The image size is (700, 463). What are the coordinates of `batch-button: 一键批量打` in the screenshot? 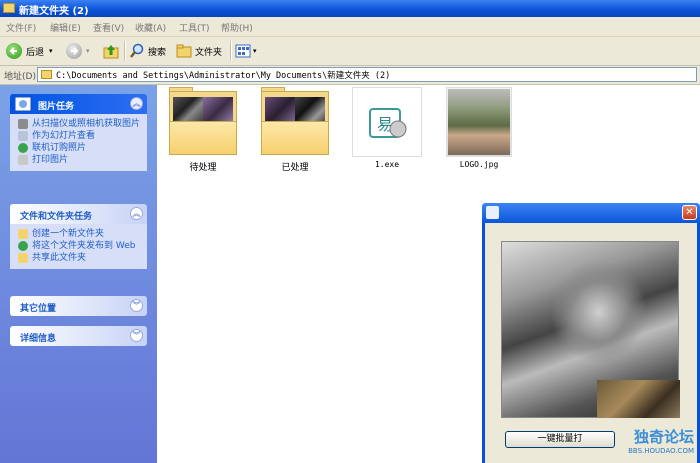 It's located at (560, 439).